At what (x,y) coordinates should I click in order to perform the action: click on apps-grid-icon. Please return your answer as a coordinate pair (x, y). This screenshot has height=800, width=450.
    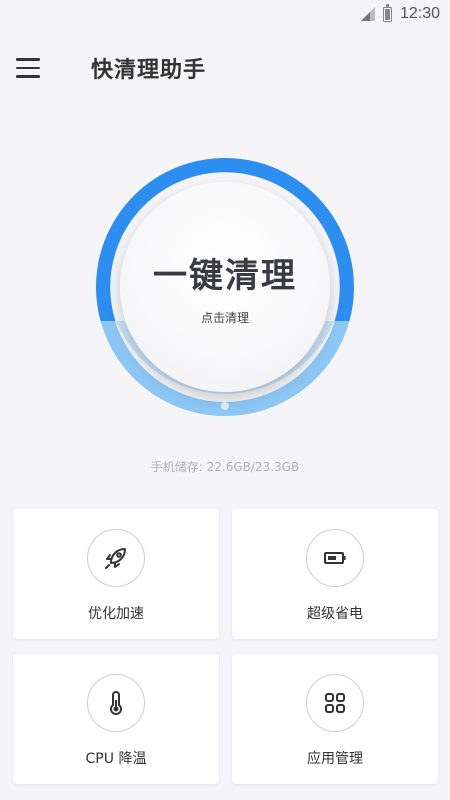
    Looking at the image, I should click on (335, 703).